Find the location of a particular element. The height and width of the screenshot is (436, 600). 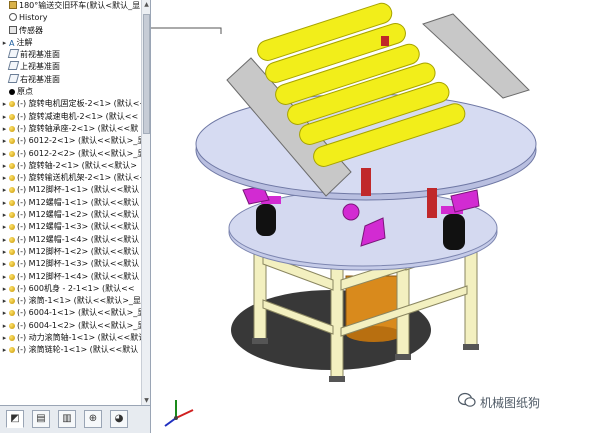

asm-icon is located at coordinates (13, 5).